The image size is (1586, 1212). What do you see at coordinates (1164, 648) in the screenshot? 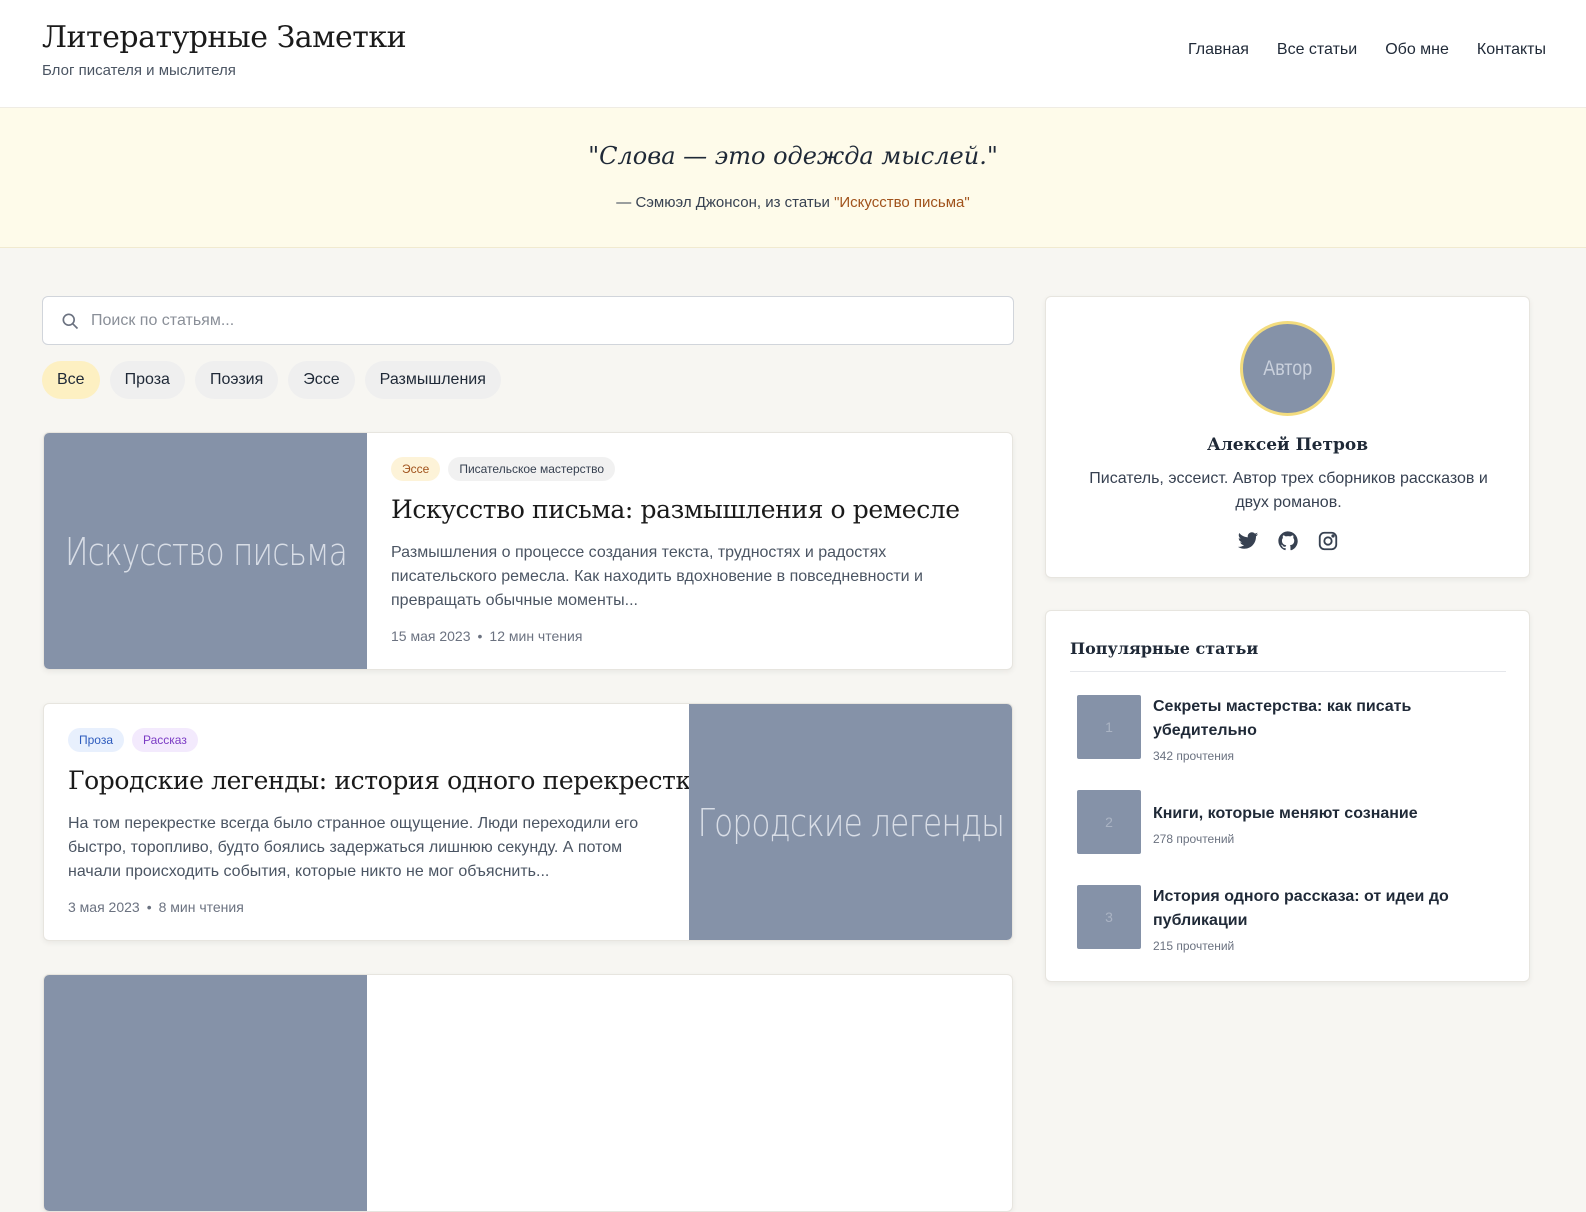
I see `widget-title: Популярные статьи` at bounding box center [1164, 648].